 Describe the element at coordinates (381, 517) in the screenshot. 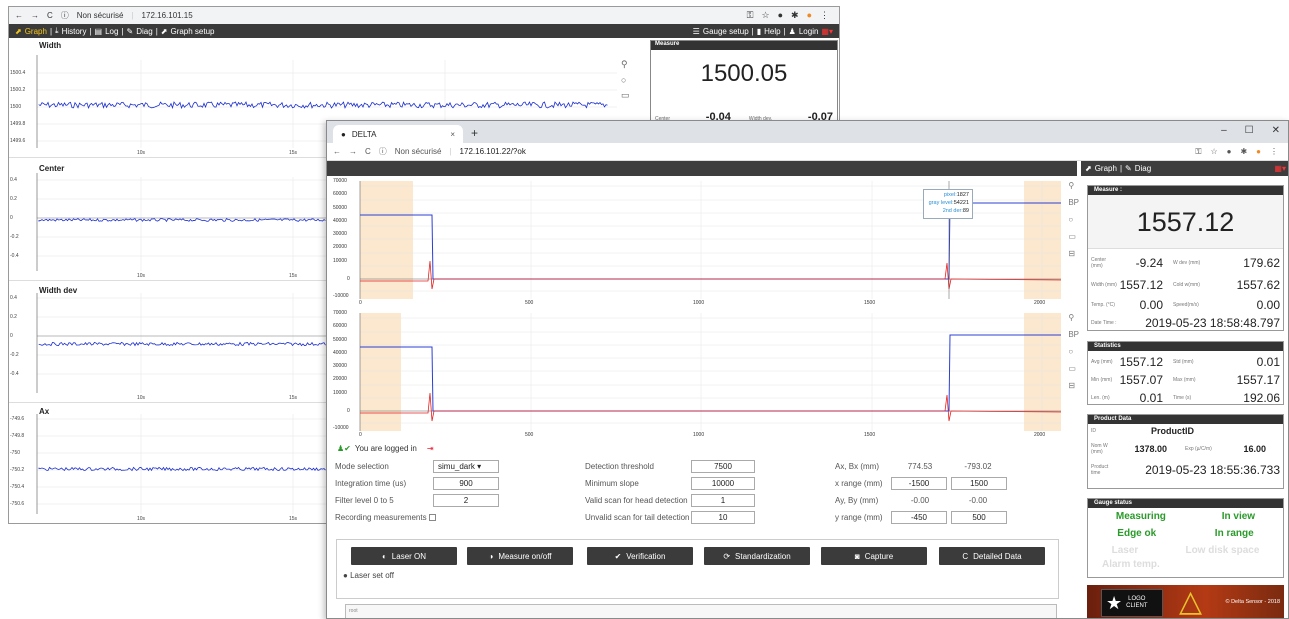

I see `recording-label: Recording measurements` at that location.